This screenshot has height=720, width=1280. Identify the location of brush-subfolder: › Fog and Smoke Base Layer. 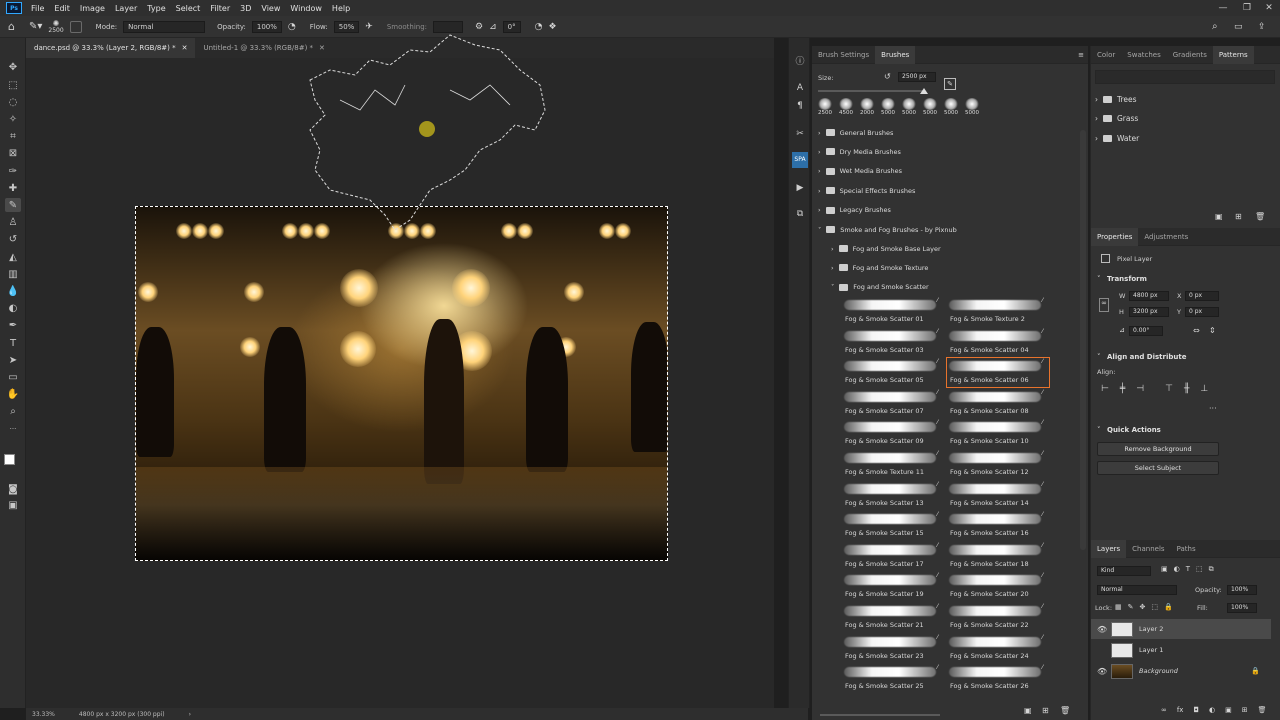
(956, 248).